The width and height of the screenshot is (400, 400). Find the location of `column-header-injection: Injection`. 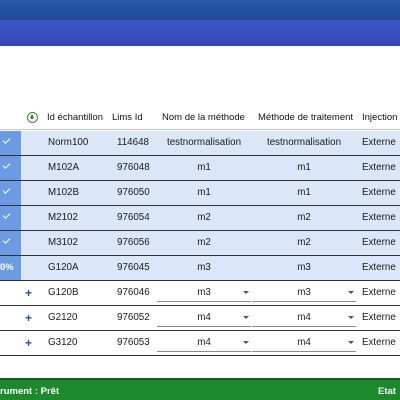

column-header-injection: Injection is located at coordinates (379, 117).